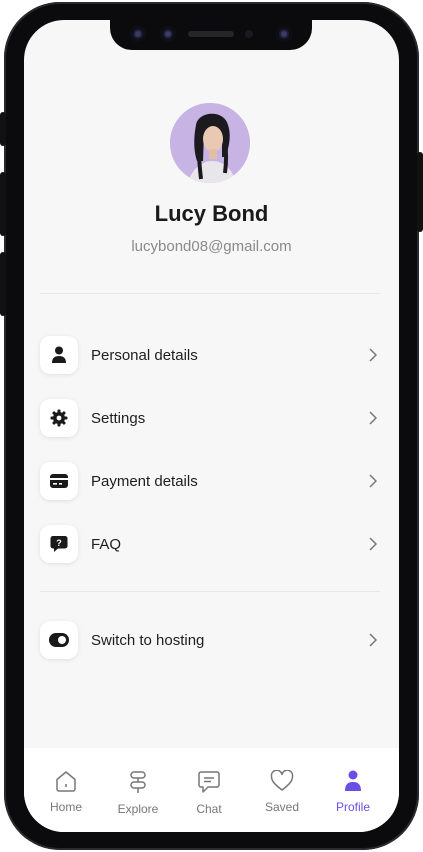 The width and height of the screenshot is (423, 852). I want to click on profile-name: Lucy Bond, so click(211, 213).